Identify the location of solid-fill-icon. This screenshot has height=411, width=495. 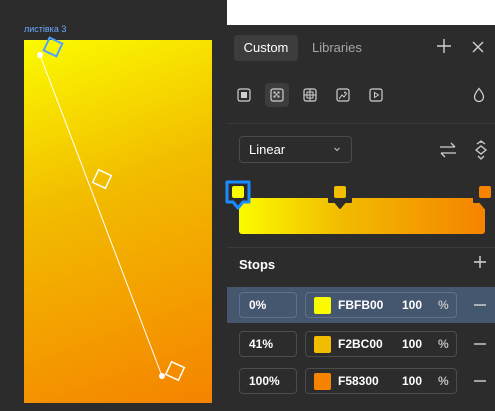
(244, 95).